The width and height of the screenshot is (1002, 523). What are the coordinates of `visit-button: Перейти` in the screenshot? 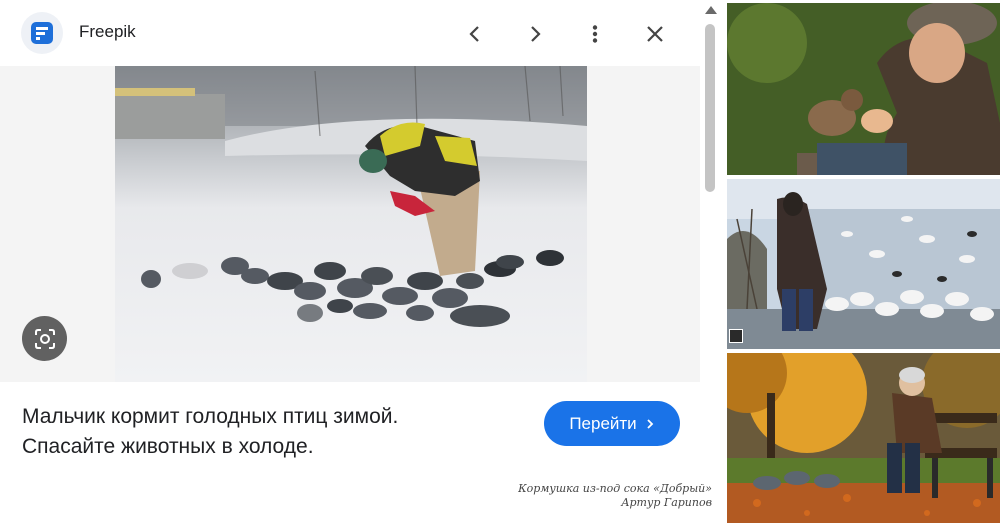 It's located at (612, 423).